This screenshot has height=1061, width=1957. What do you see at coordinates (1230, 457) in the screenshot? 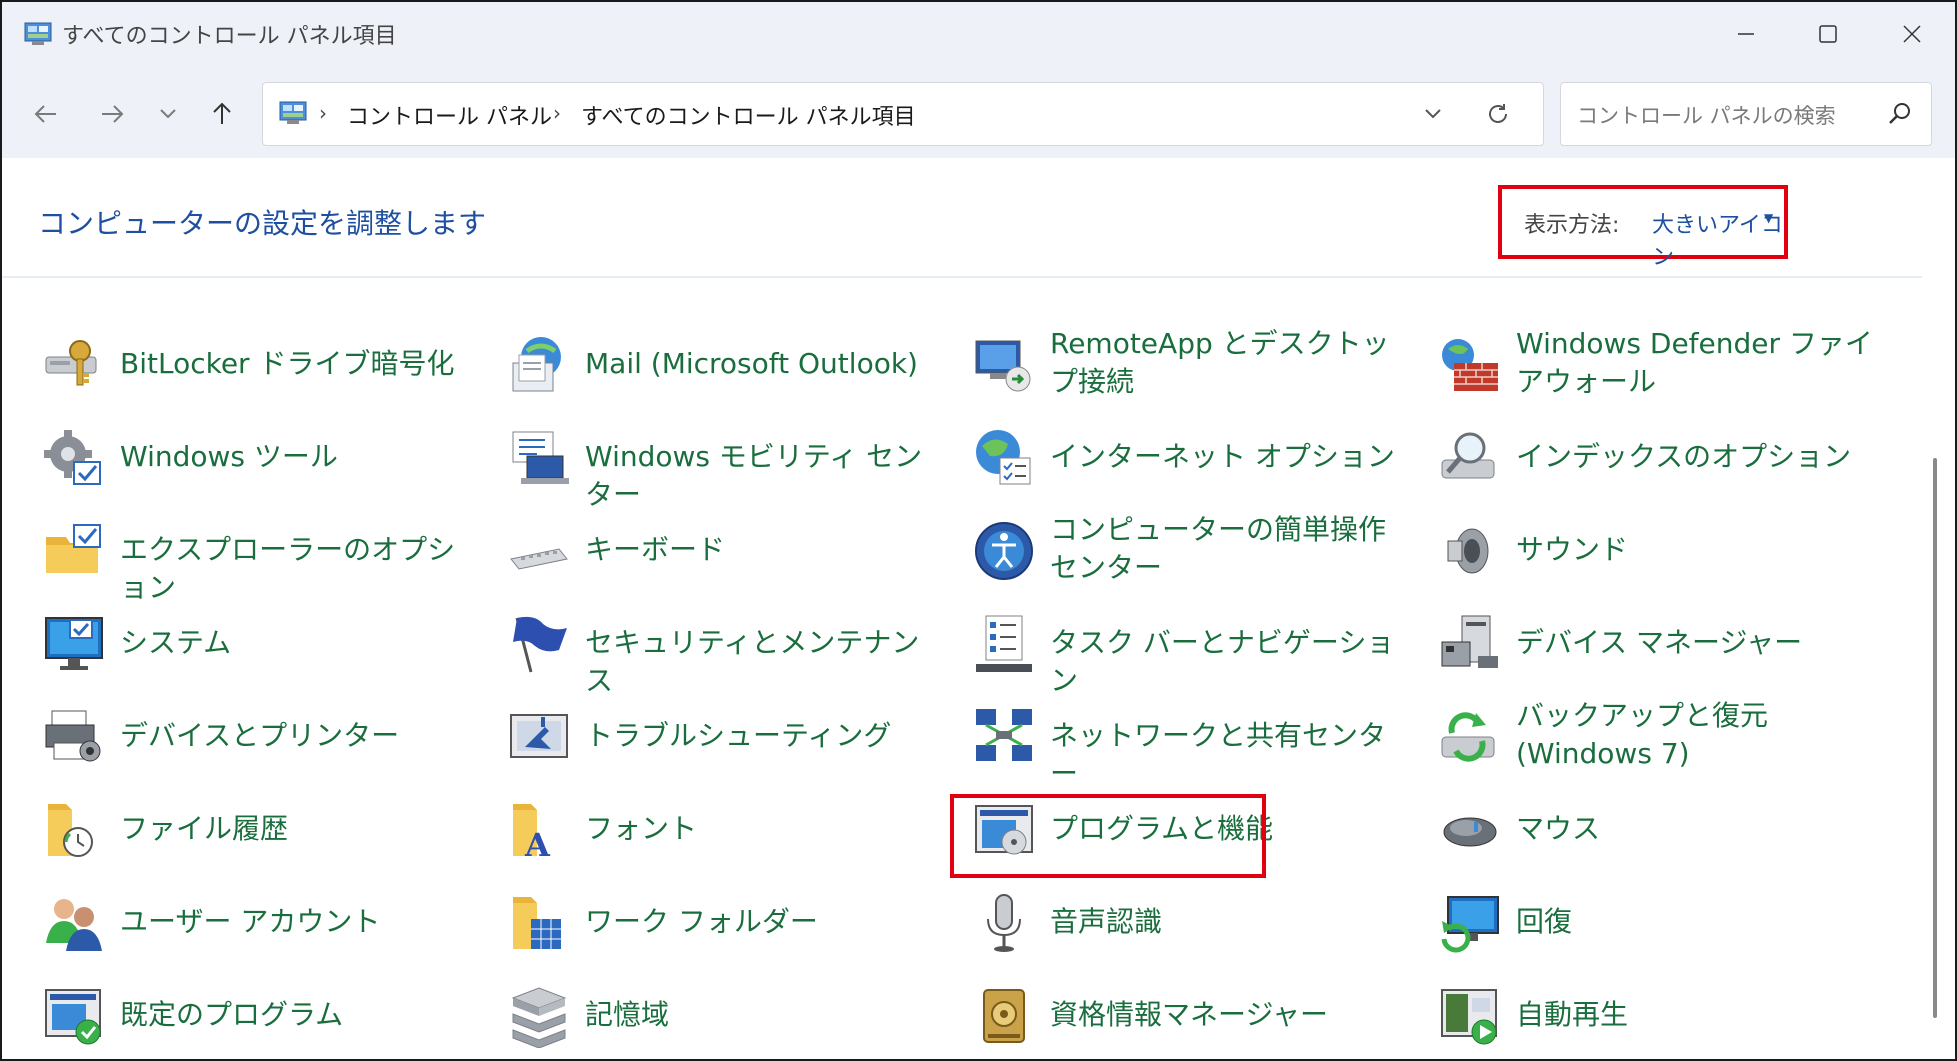
I see `item-label: インターネット オプション` at bounding box center [1230, 457].